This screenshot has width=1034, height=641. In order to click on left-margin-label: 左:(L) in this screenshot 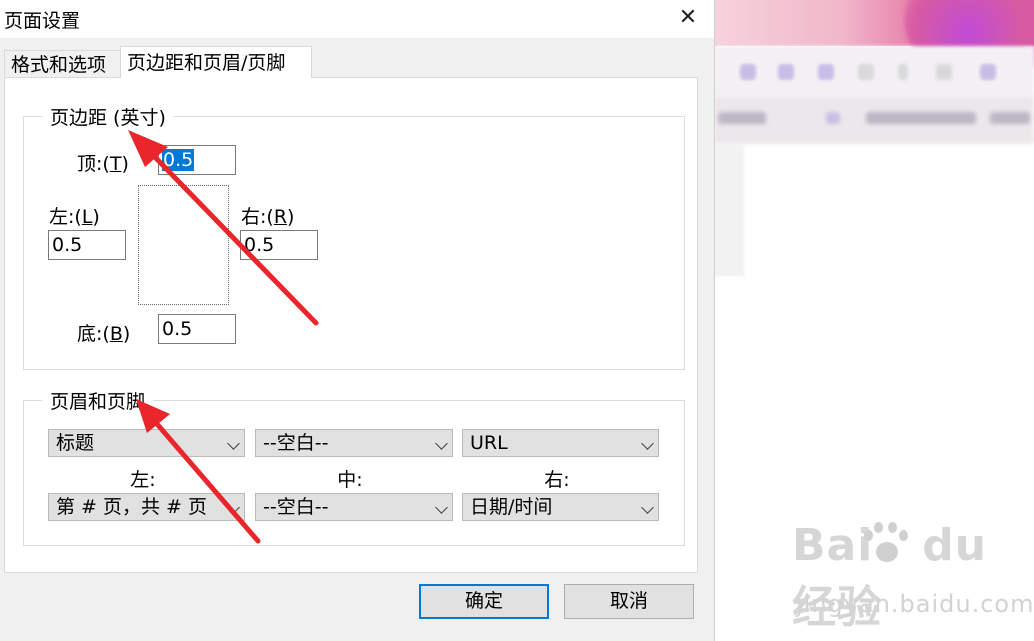, I will do `click(74, 217)`.